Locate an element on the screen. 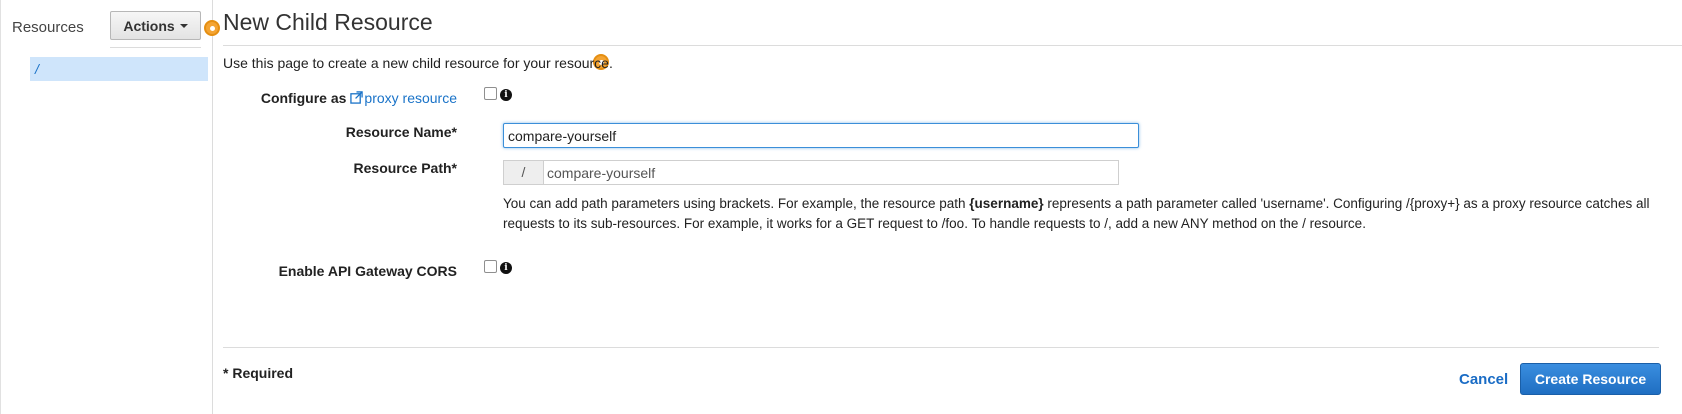 The height and width of the screenshot is (414, 1682). resource-name-label: Resource Name* is located at coordinates (401, 132).